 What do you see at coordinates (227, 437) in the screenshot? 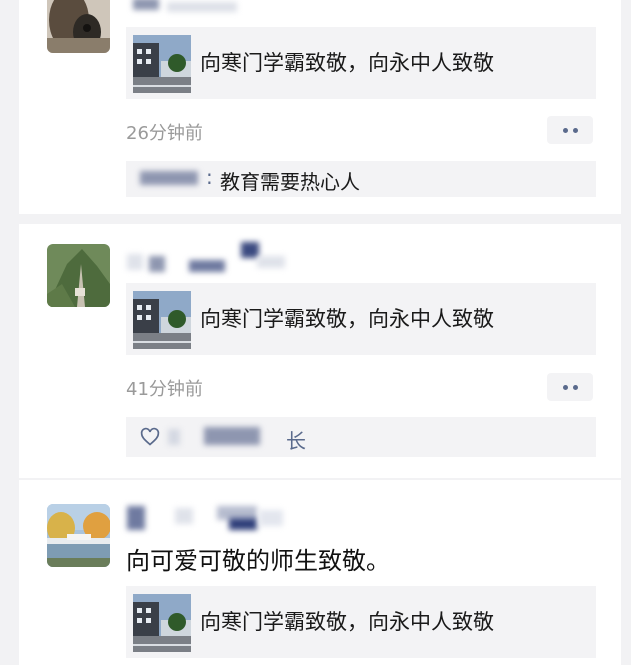
I see `liker-names-redacted` at bounding box center [227, 437].